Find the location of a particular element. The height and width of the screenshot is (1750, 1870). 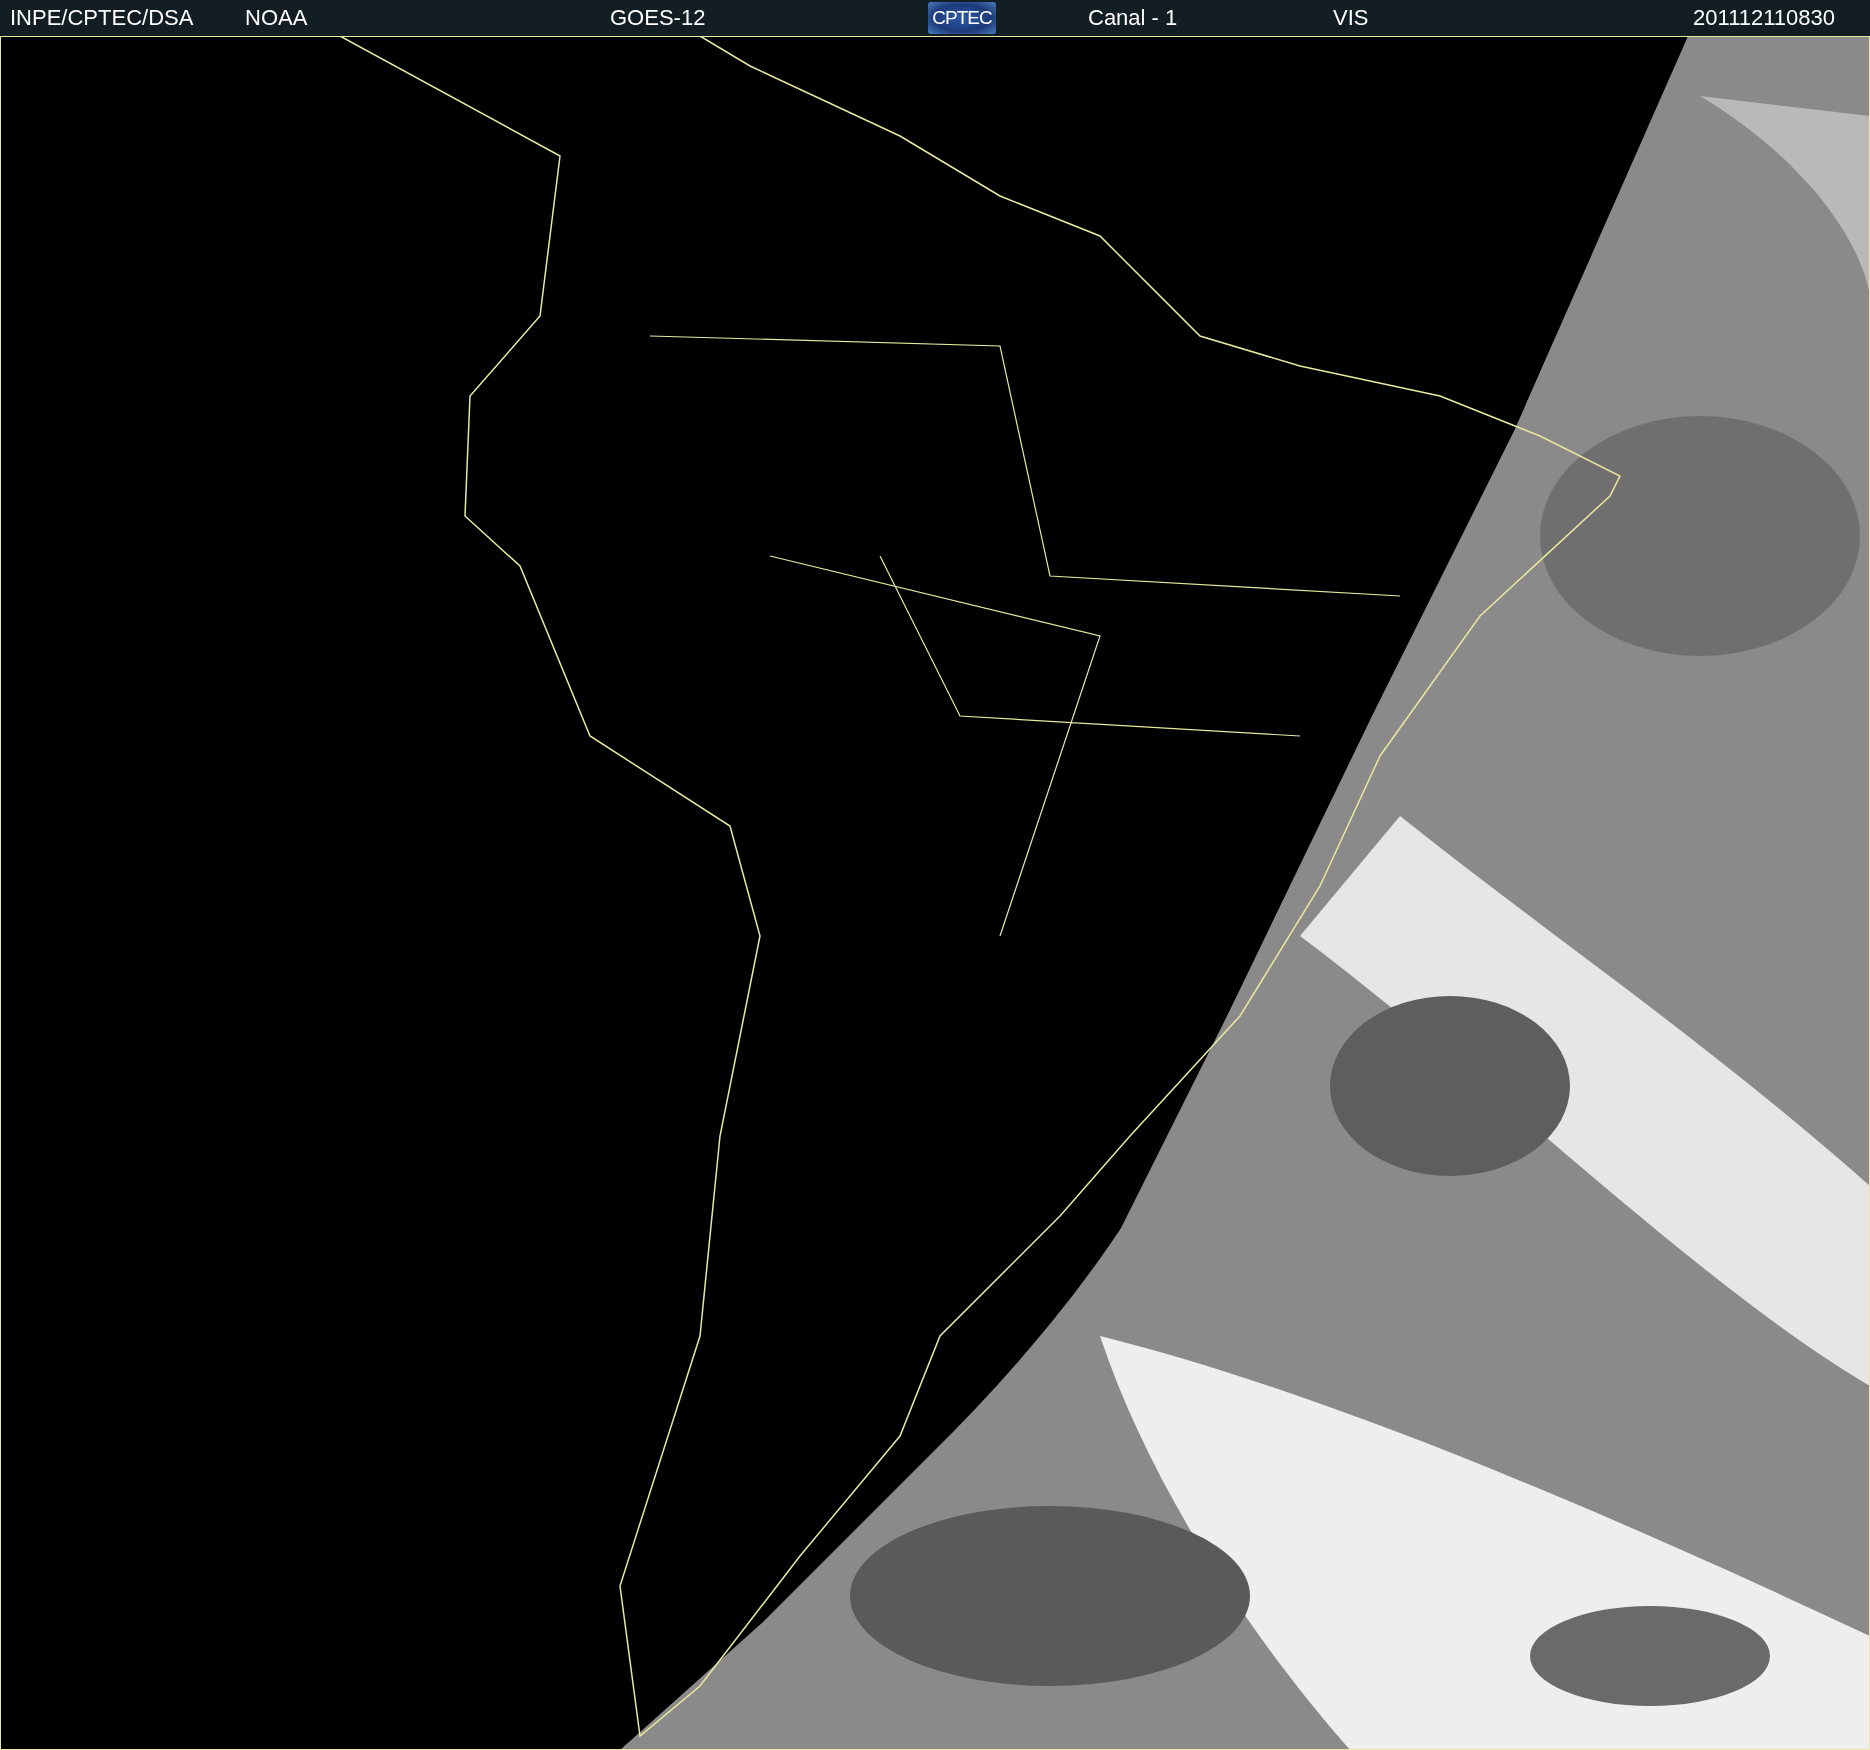

logo: CPTEC is located at coordinates (962, 18).